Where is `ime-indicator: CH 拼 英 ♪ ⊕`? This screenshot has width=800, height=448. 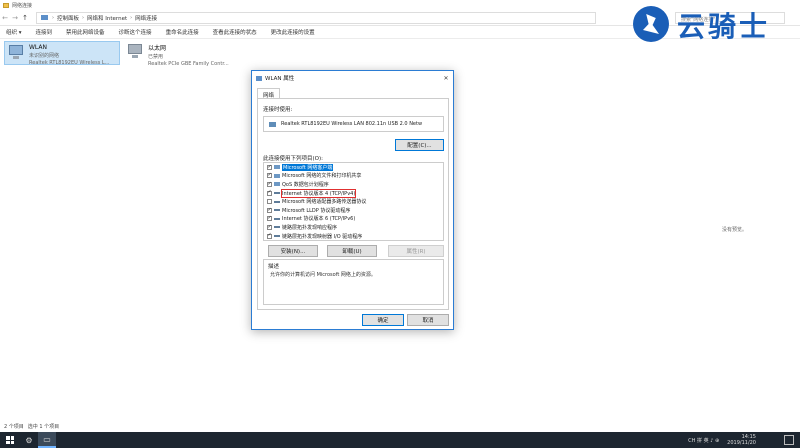
ime-indicator: CH 拼 英 ♪ ⊕ is located at coordinates (703, 440).